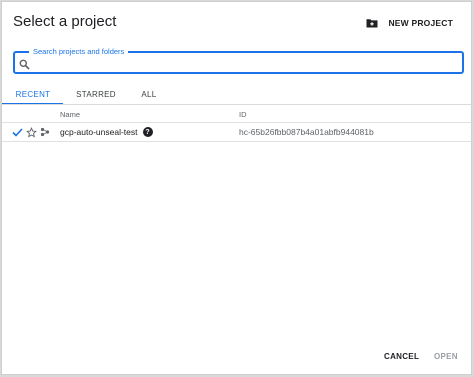 The width and height of the screenshot is (474, 377). What do you see at coordinates (372, 23) in the screenshot?
I see `folder-add-icon` at bounding box center [372, 23].